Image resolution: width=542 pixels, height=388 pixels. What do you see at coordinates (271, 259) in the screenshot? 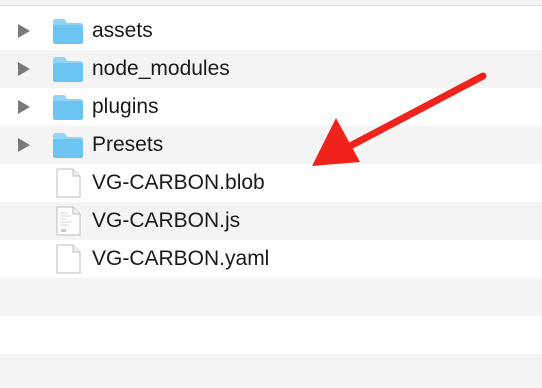
I see `file-row-vg-carbon-yaml: VG-CARBON.yaml` at bounding box center [271, 259].